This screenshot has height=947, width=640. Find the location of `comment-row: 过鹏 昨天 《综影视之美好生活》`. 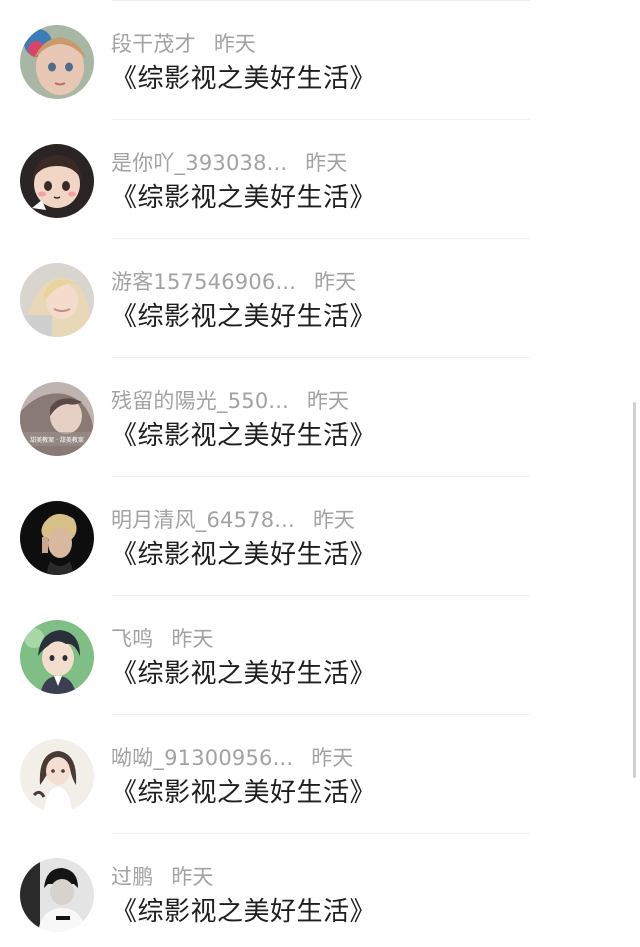

comment-row: 过鹏 昨天 《综影视之美好生活》 is located at coordinates (315, 890).